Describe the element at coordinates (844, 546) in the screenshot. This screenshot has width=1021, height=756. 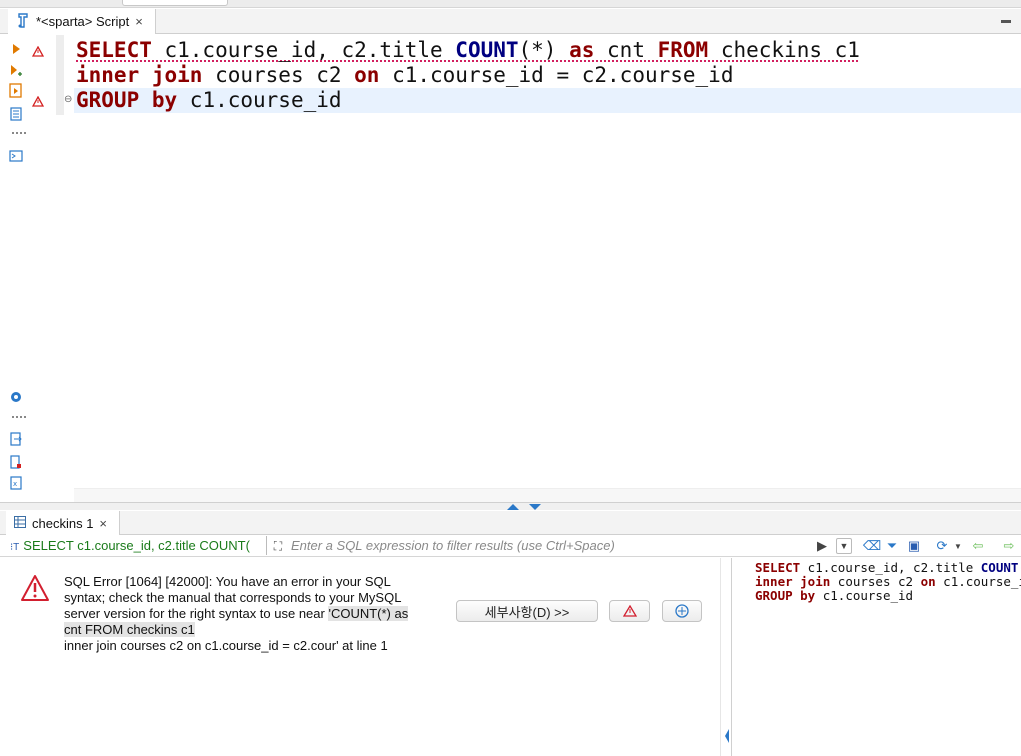
I see `filter-history-dropdown-icon: ▼` at that location.